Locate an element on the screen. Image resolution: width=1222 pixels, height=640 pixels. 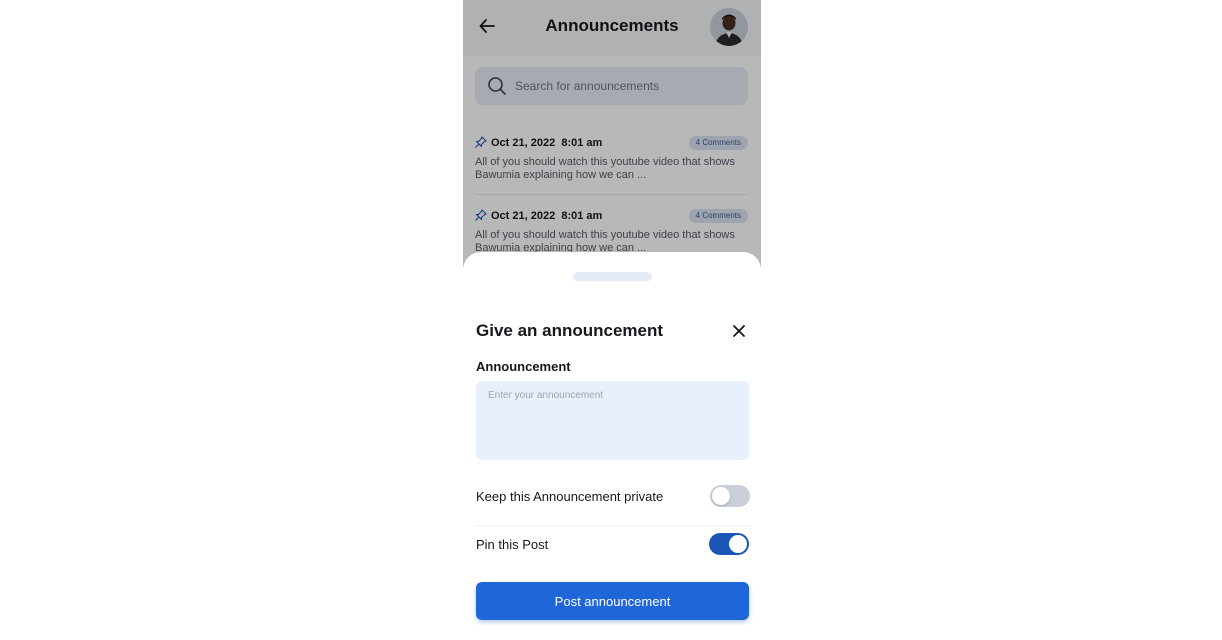
pin-toggle-label: Pin this Post is located at coordinates (512, 544).